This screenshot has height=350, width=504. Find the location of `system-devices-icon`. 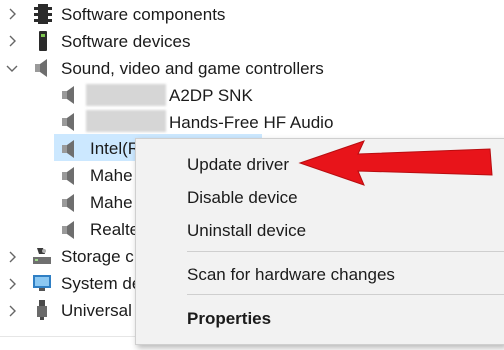

system-devices-icon is located at coordinates (42, 283).